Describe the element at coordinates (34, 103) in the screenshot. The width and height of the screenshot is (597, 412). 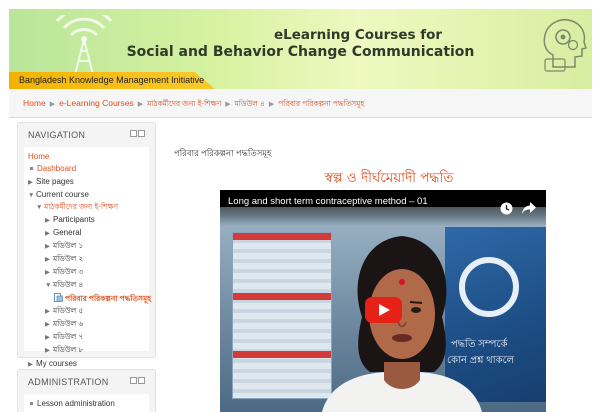
I see `breadcrumb-home: Home` at that location.